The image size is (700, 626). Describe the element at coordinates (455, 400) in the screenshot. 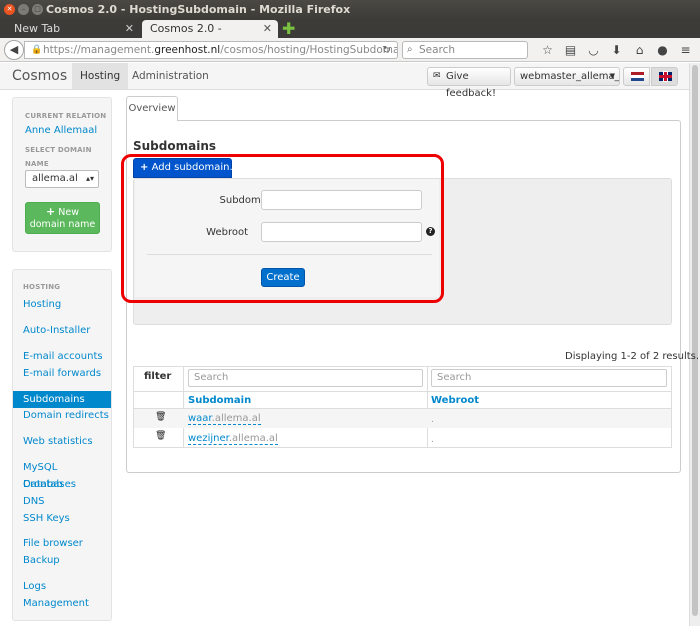

I see `column-webroot: Webroot` at that location.